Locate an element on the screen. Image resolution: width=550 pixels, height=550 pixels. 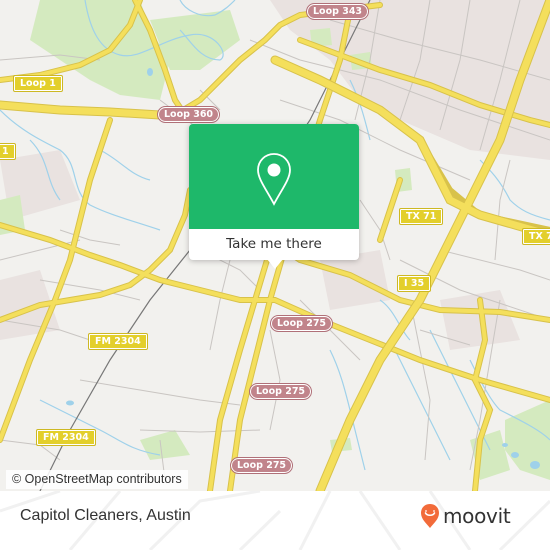
road-label-loop-1: Loop 1 is located at coordinates (38, 83).